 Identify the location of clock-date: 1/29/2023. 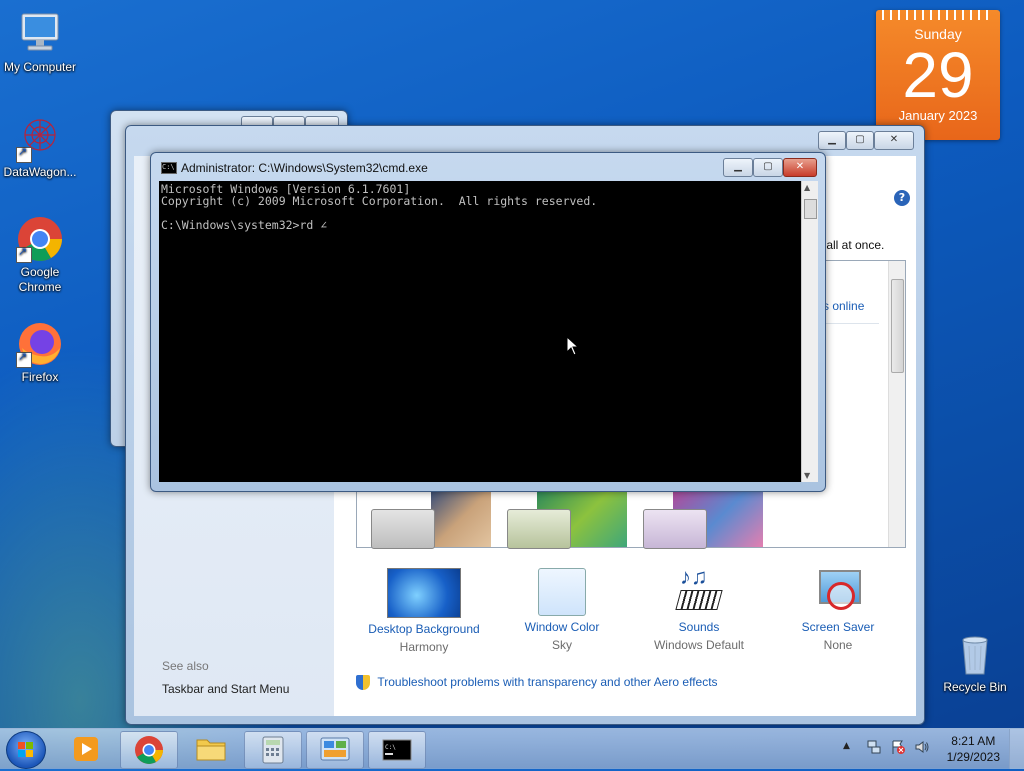
(973, 757).